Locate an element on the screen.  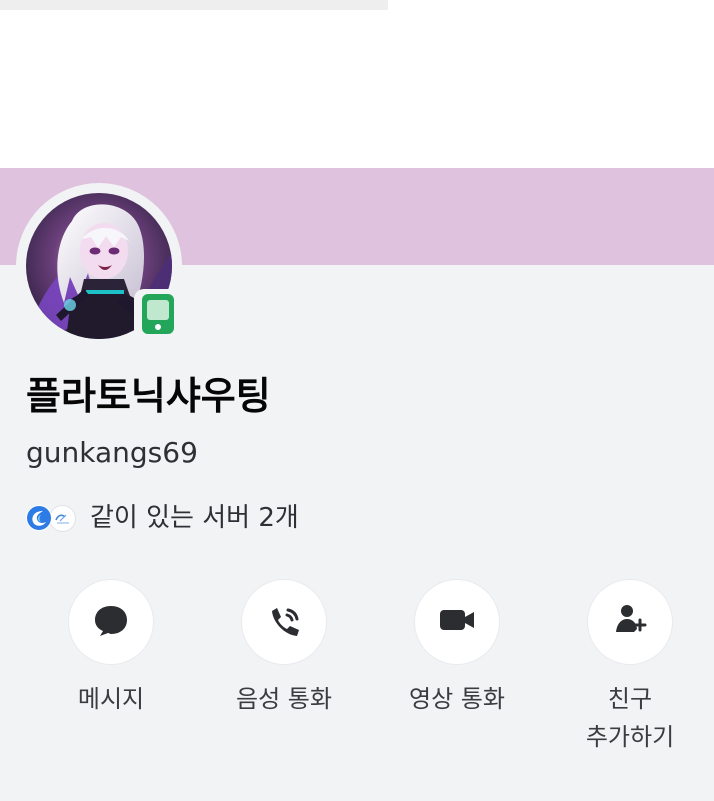
message-label: 메시지 is located at coordinates (111, 699).